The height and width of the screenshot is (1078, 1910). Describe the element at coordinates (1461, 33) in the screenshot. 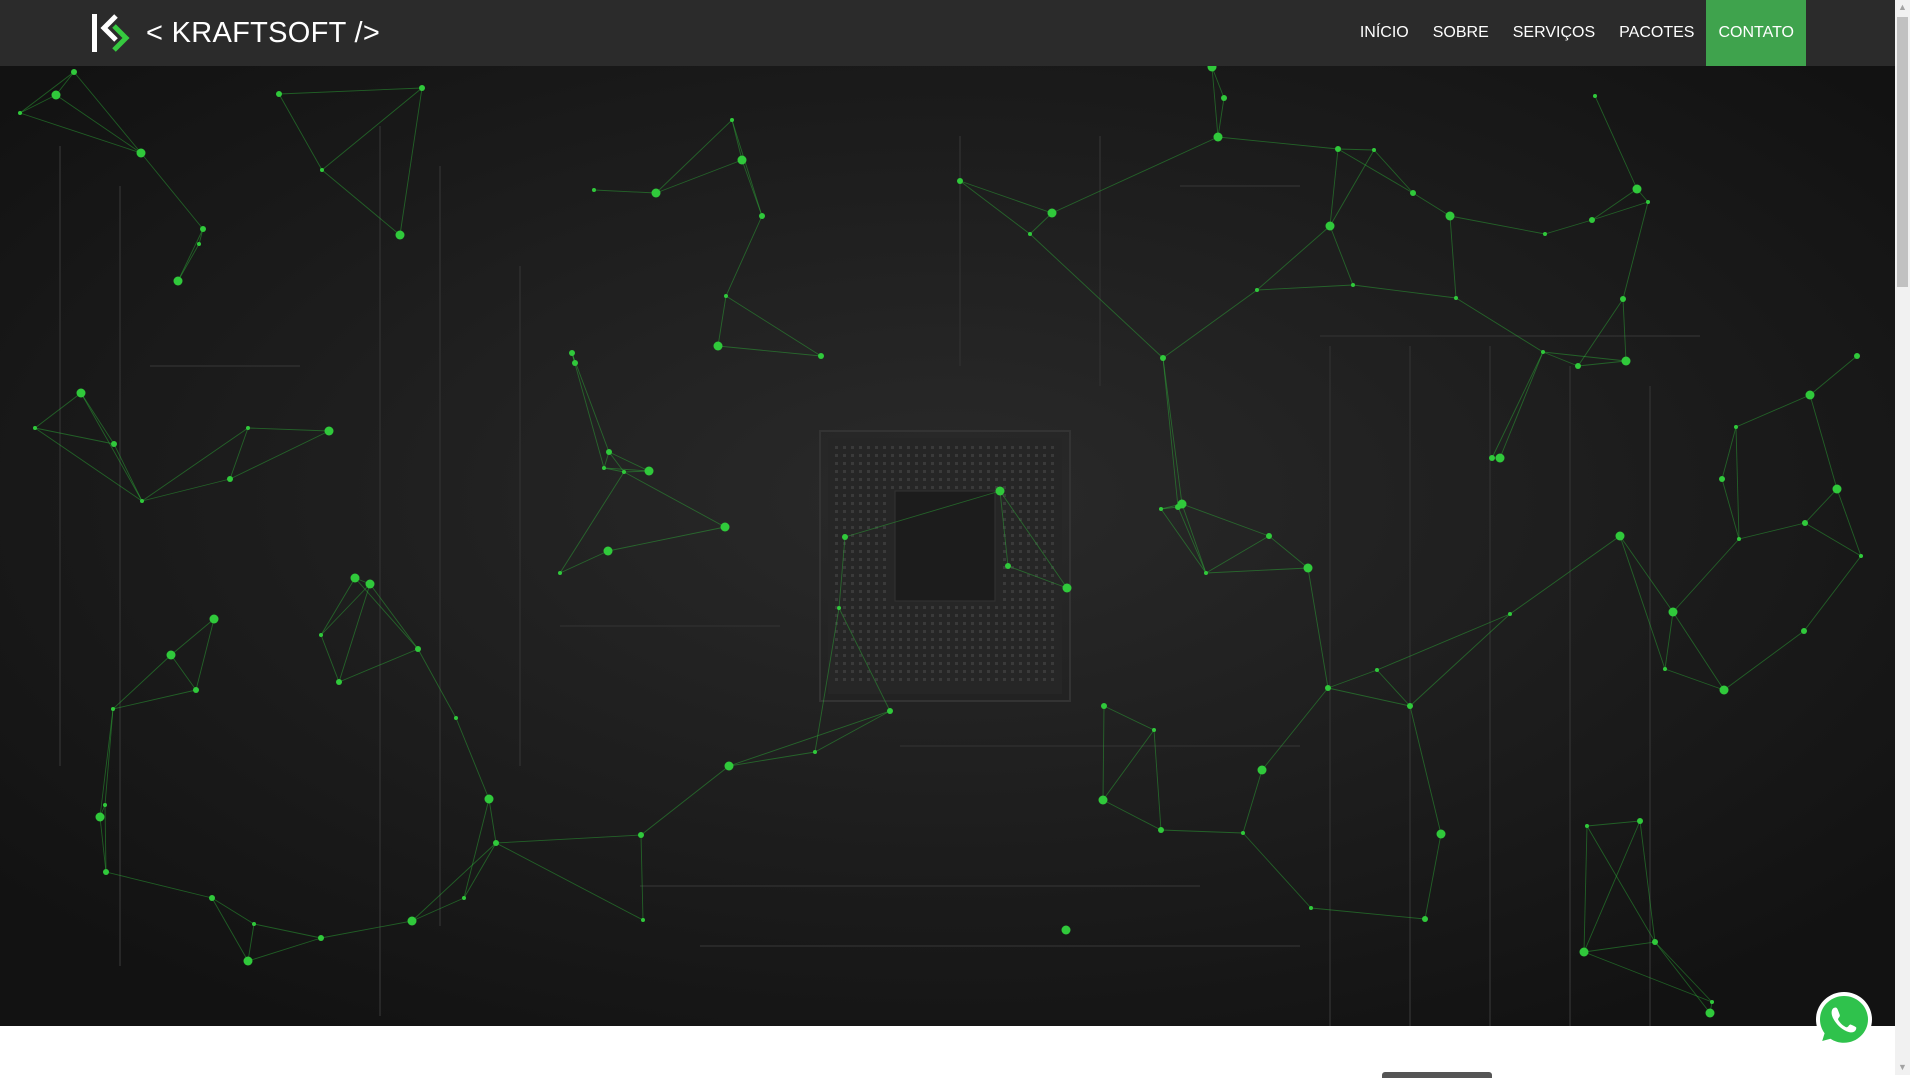

I see `nav-item-sobre: SOBRE` at that location.